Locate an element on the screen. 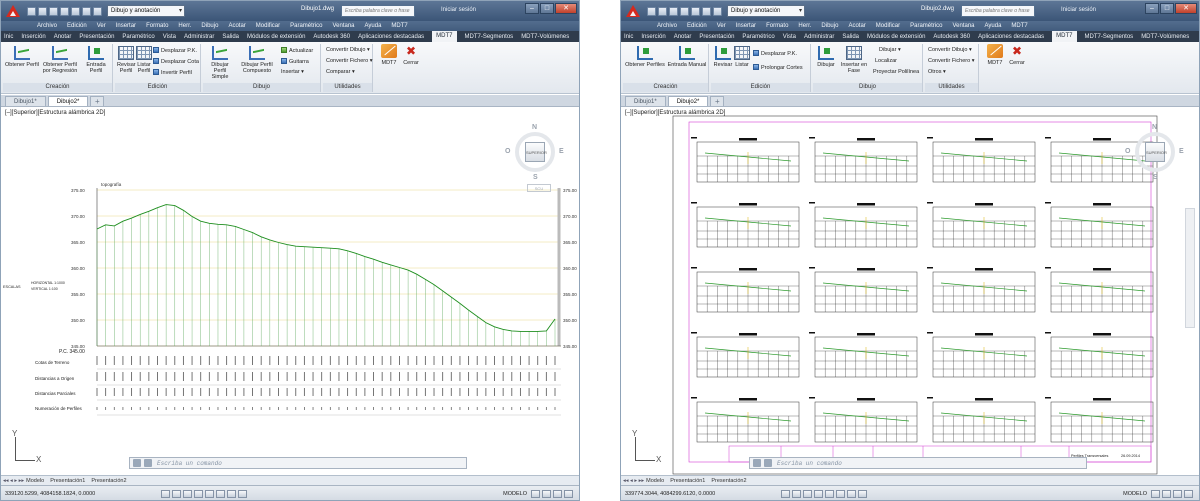  save-icon is located at coordinates (673, 11).